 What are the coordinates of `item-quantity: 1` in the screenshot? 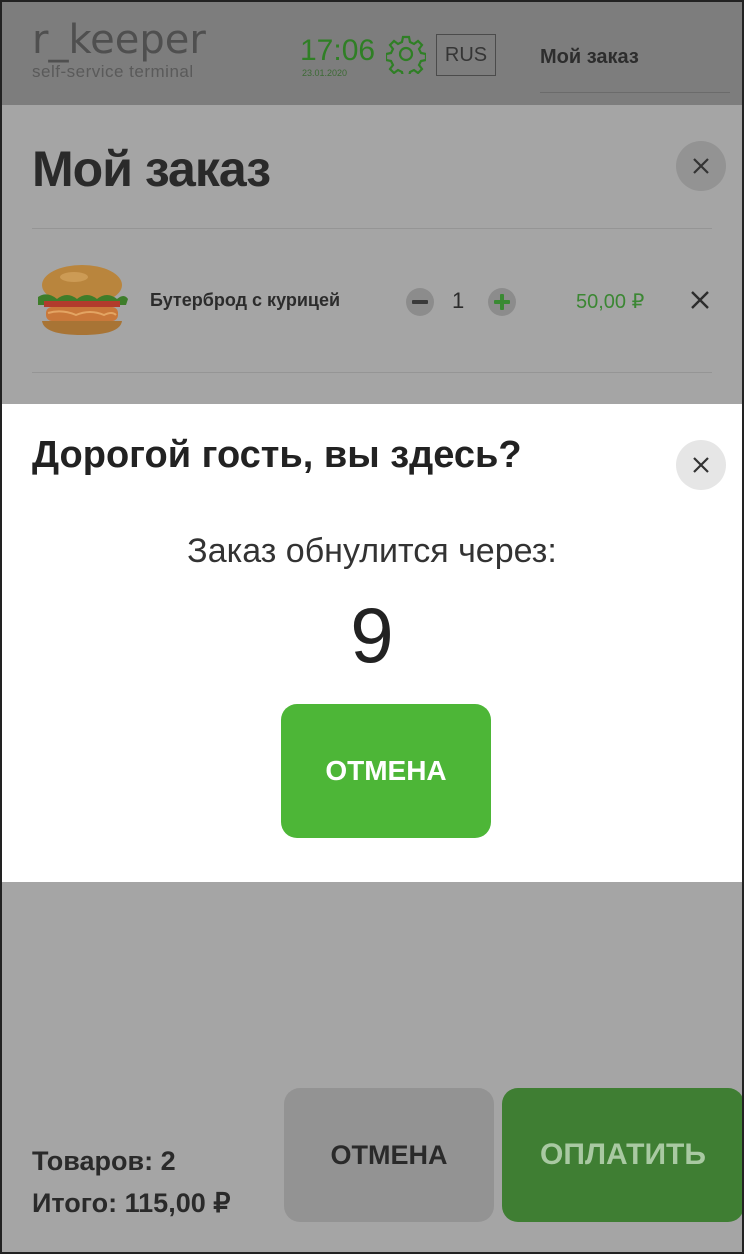 It's located at (458, 300).